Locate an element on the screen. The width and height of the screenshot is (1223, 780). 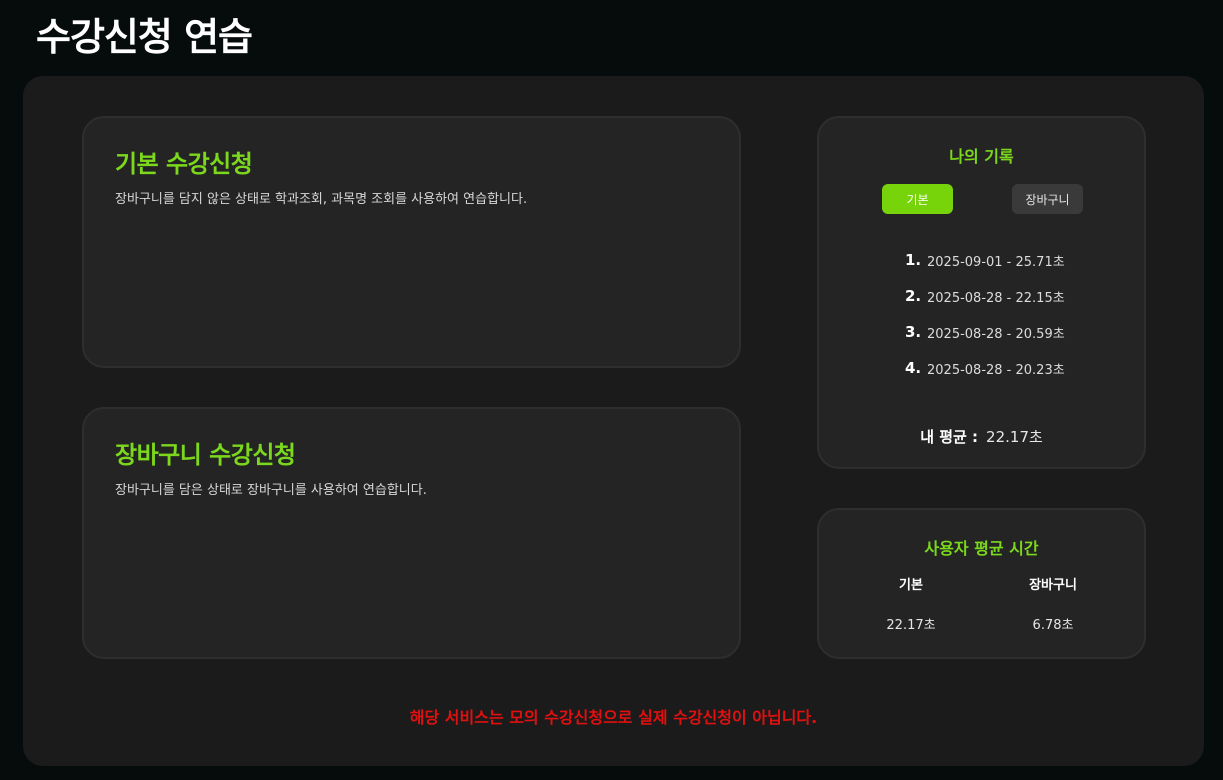
my-average-value: 22.17초 is located at coordinates (1014, 437).